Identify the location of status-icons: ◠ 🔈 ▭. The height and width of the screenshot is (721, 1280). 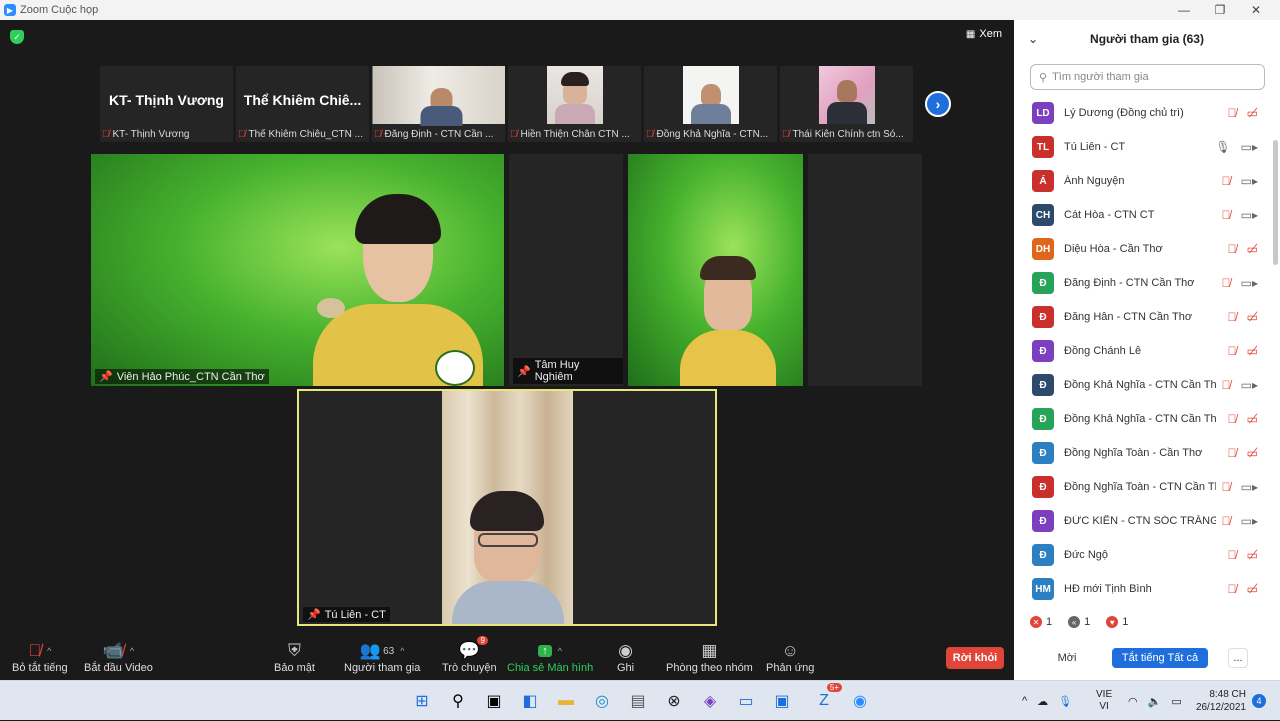
(1155, 701).